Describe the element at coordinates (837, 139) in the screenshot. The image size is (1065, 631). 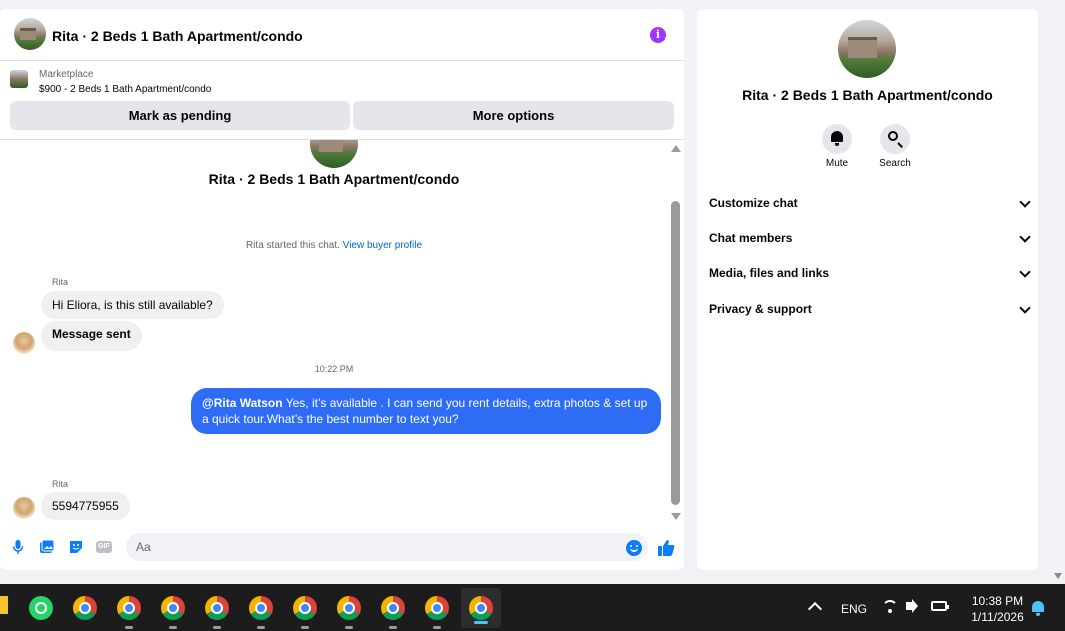
I see `bell-icon` at that location.